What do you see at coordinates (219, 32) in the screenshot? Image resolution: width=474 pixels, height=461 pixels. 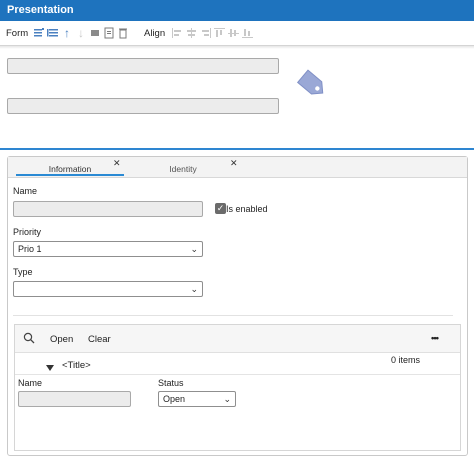 I see `align-top-icon` at bounding box center [219, 32].